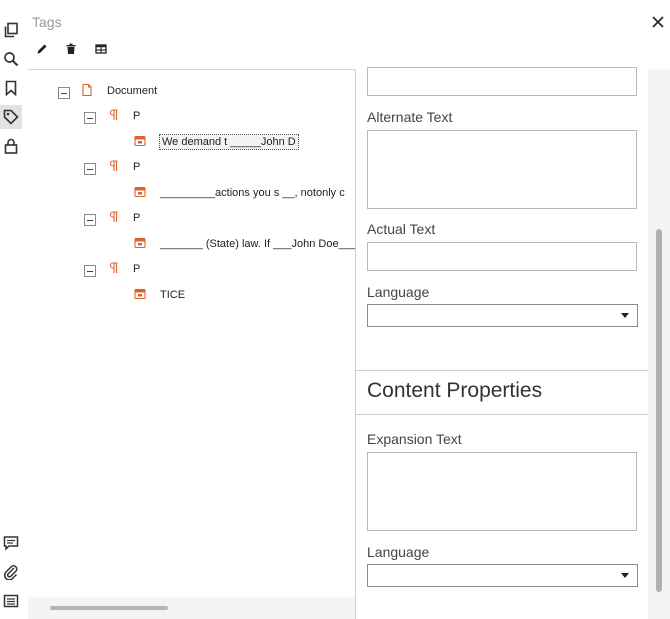 This screenshot has width=670, height=619. I want to click on vertical-scrollbar, so click(659, 344).